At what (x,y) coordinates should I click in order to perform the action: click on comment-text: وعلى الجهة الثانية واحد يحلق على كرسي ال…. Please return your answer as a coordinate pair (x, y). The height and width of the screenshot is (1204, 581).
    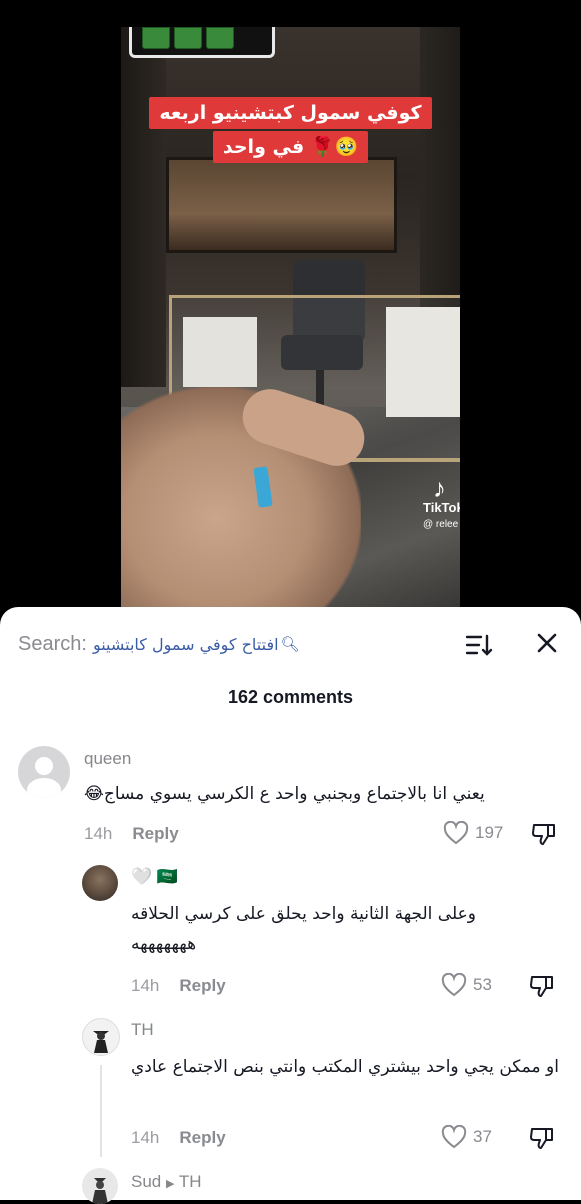
    Looking at the image, I should click on (303, 929).